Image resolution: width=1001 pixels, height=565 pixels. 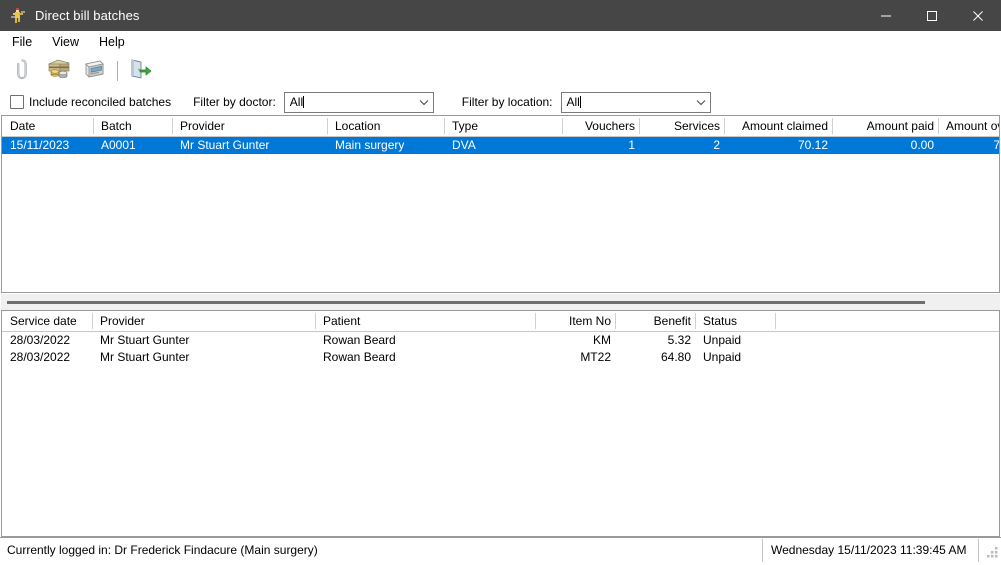 What do you see at coordinates (679, 340) in the screenshot?
I see `services-cell: 5.32` at bounding box center [679, 340].